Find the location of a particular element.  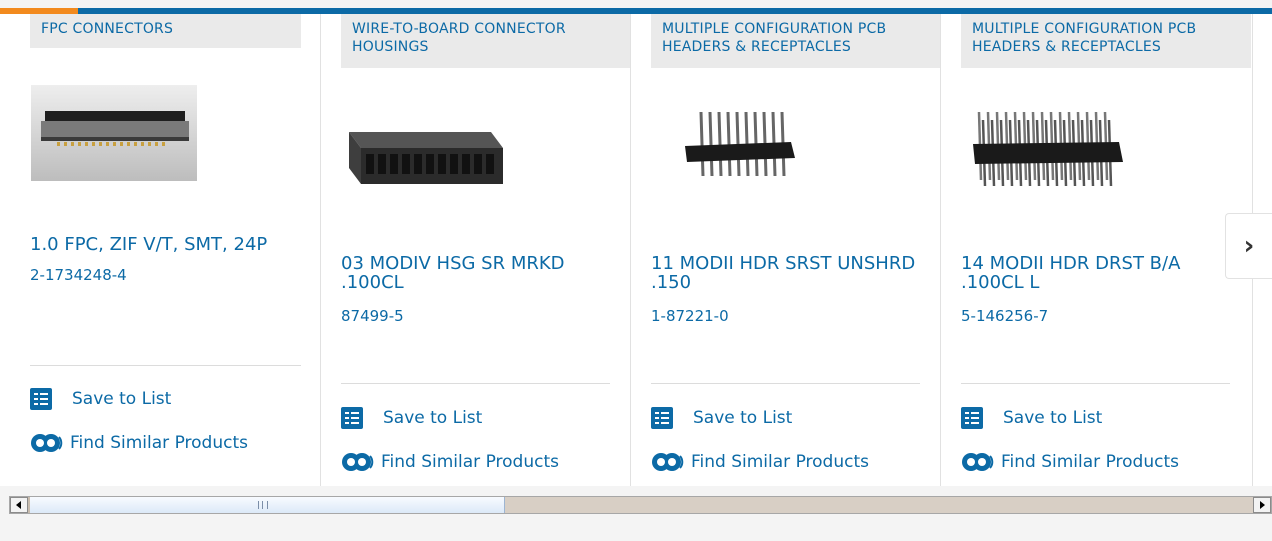

part-number-link: 1-87221-0 is located at coordinates (690, 316).